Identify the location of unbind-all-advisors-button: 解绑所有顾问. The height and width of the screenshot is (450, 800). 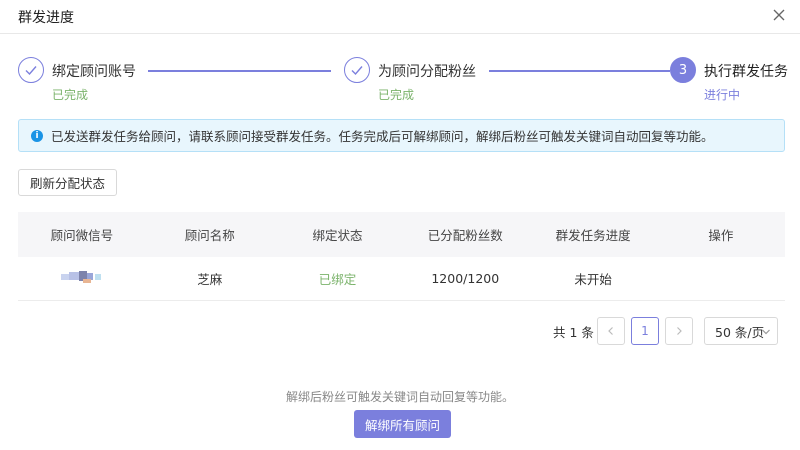
(402, 424).